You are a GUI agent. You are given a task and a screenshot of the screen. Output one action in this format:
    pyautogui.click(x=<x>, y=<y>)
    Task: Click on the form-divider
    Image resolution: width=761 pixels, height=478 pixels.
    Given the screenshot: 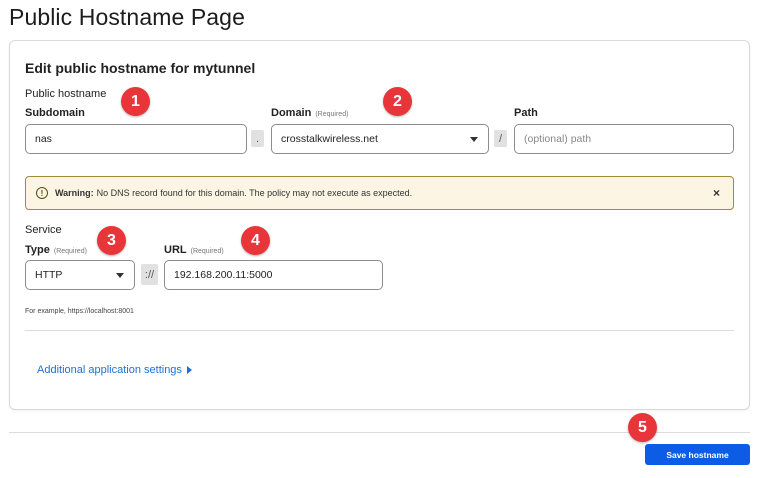 What is the action you would take?
    pyautogui.click(x=379, y=330)
    